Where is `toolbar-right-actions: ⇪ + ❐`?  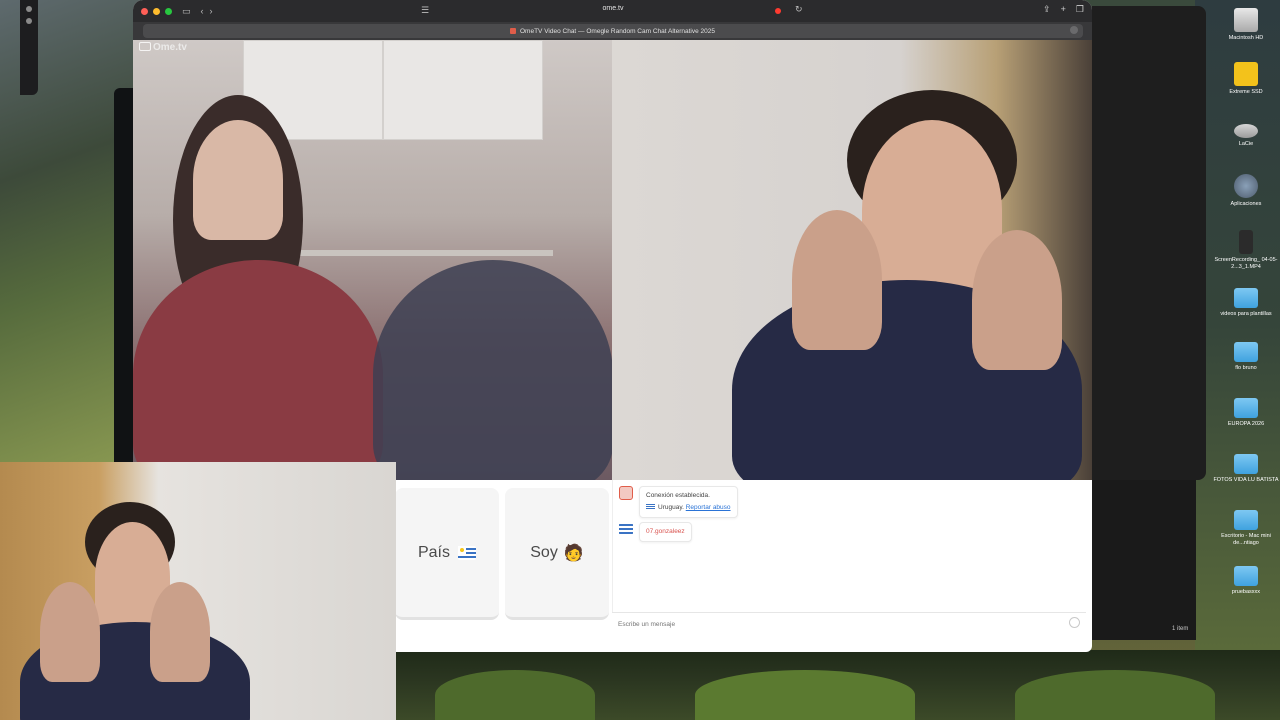
toolbar-right-actions: ⇪ + ❐ is located at coordinates (1063, 9).